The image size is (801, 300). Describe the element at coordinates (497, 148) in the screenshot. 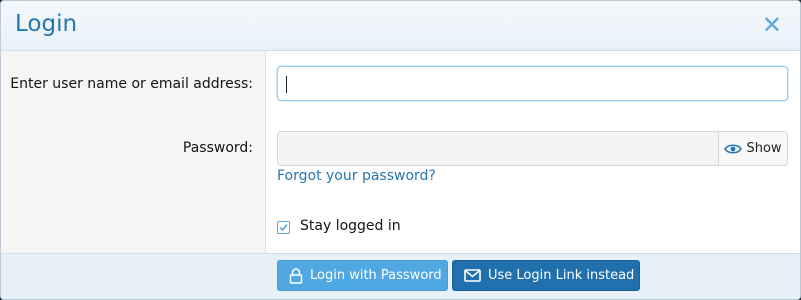

I see `password-input` at that location.